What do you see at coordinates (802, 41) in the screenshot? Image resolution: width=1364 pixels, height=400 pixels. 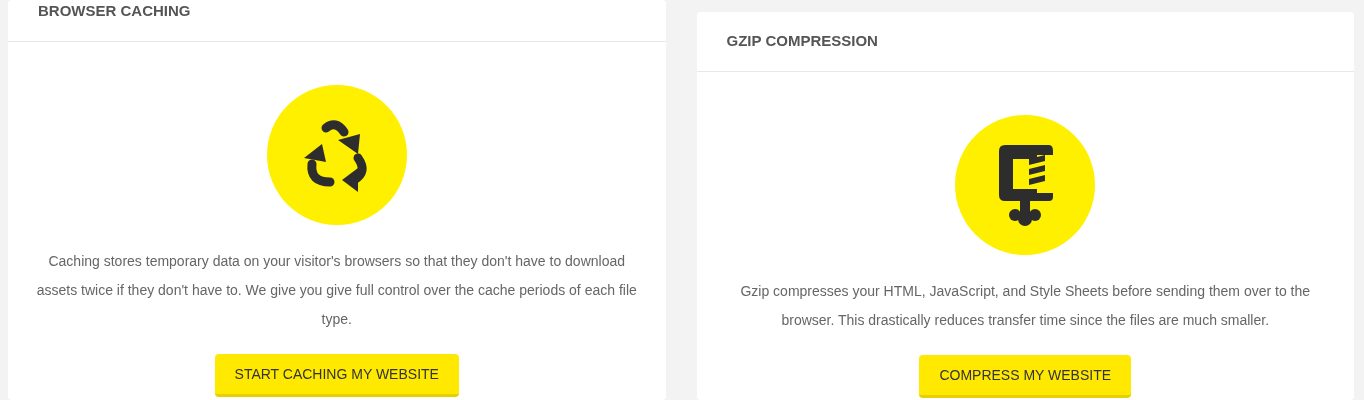 I see `card-title: GZIP COMPRESSION` at bounding box center [802, 41].